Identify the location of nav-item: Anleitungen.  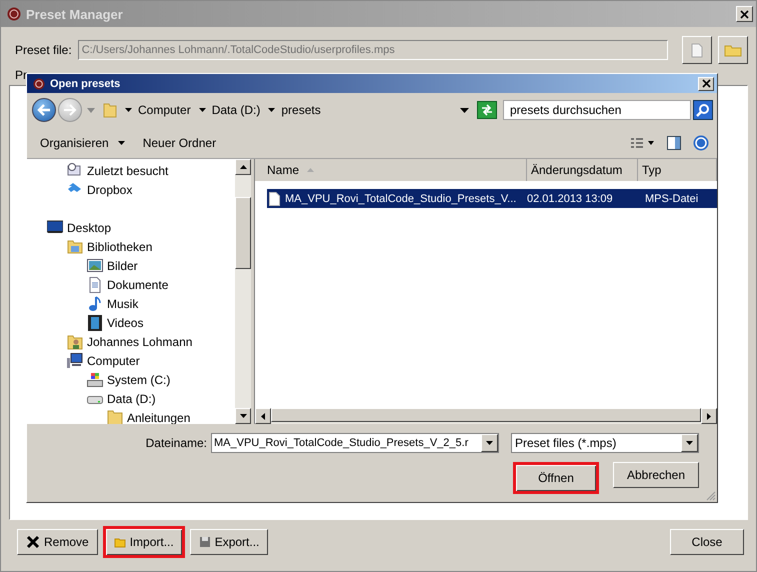
(131, 416).